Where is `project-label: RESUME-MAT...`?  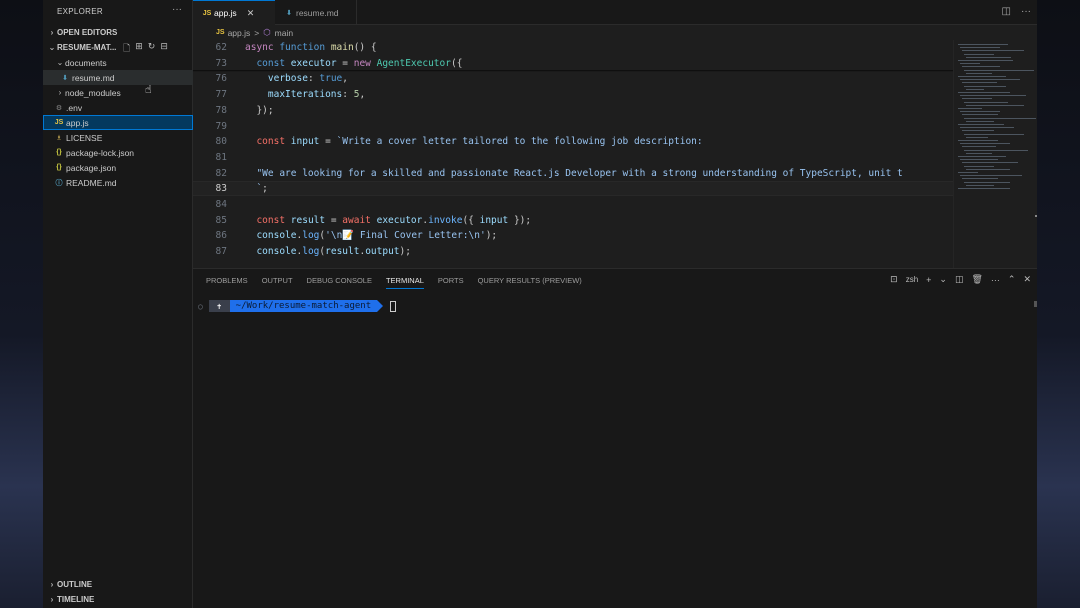
project-label: RESUME-MAT... is located at coordinates (87, 47).